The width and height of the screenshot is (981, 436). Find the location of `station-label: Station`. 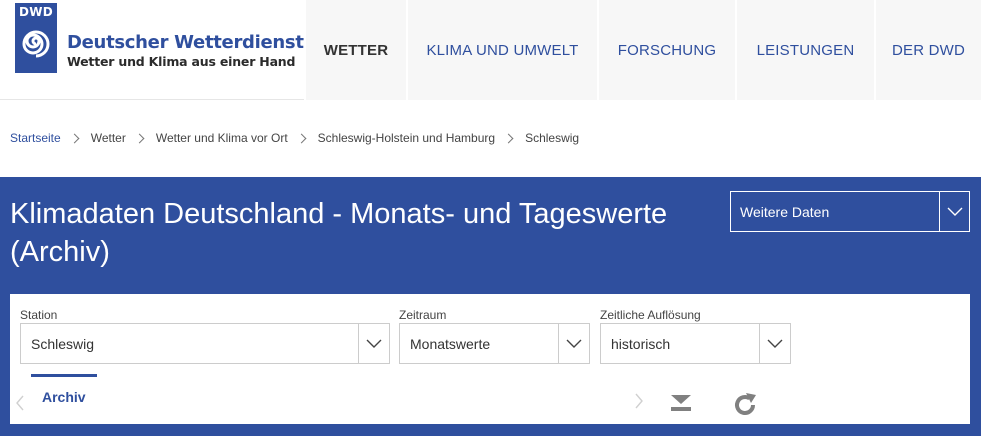

station-label: Station is located at coordinates (39, 315).